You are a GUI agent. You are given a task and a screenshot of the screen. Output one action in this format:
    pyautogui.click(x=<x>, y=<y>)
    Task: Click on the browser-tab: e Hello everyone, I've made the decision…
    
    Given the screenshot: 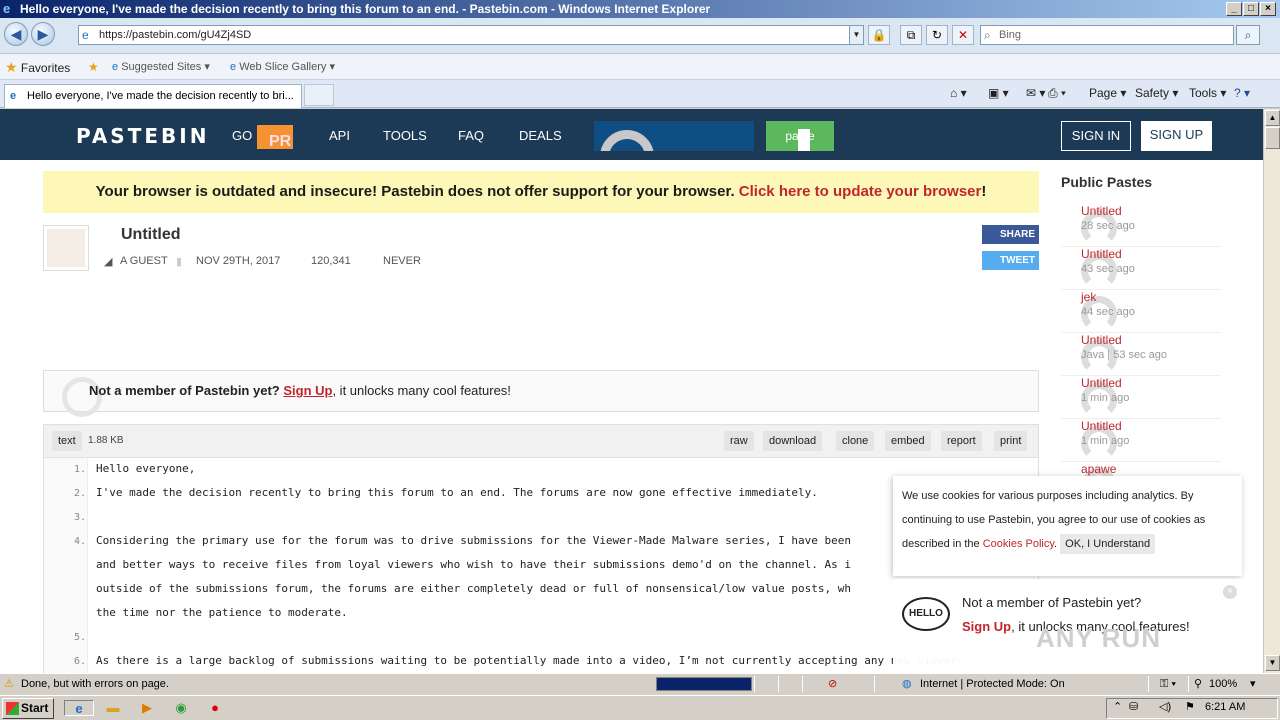 What is the action you would take?
    pyautogui.click(x=153, y=96)
    